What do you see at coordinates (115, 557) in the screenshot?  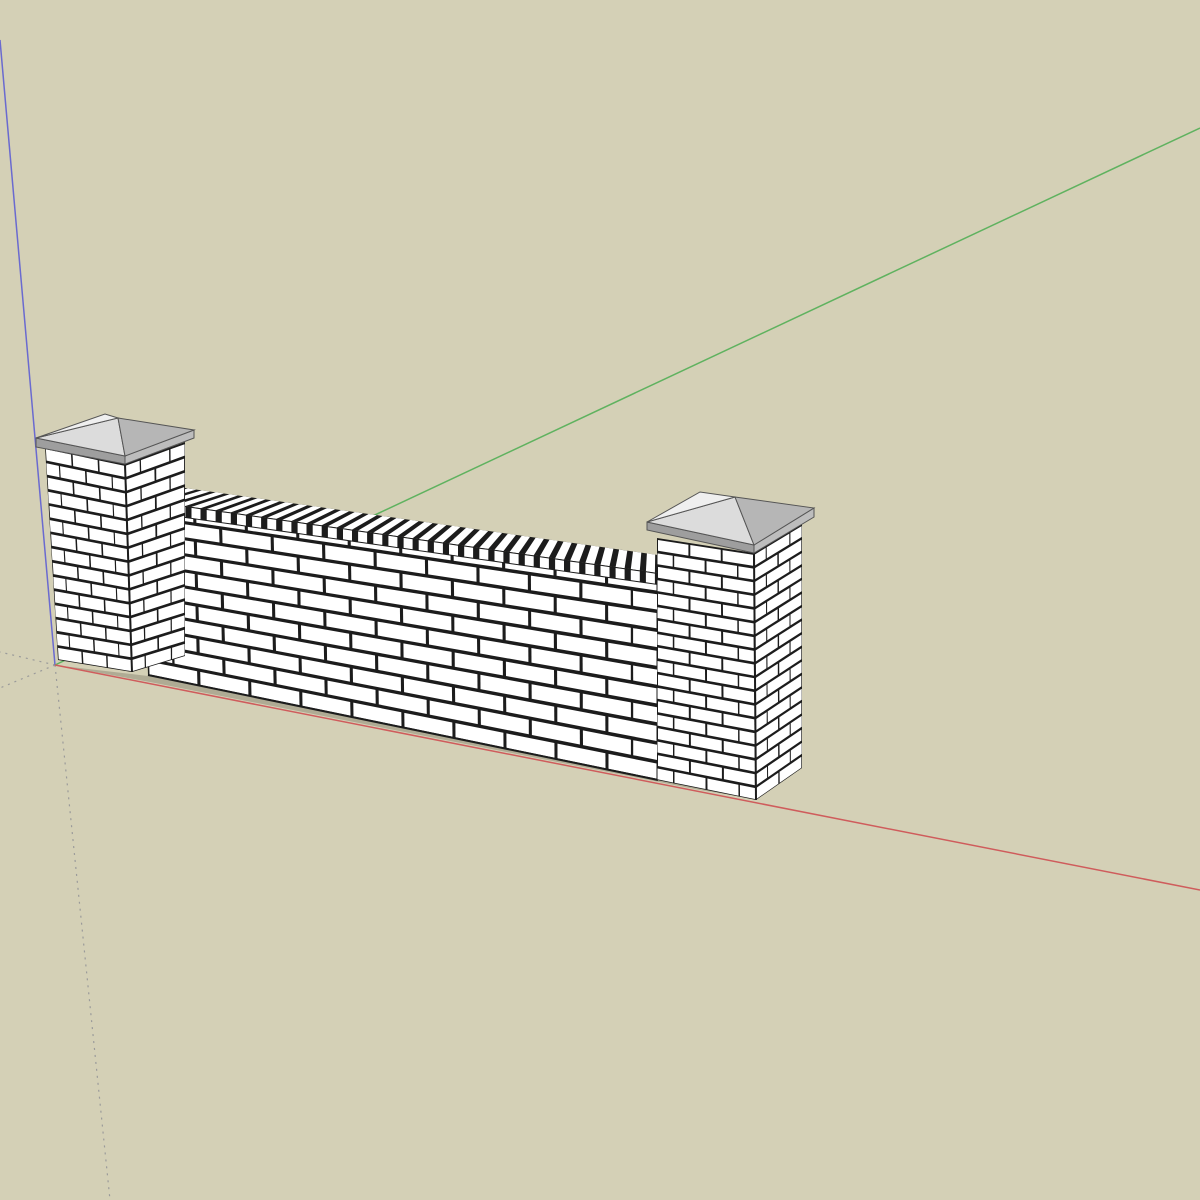 I see `left-brick-pier` at bounding box center [115, 557].